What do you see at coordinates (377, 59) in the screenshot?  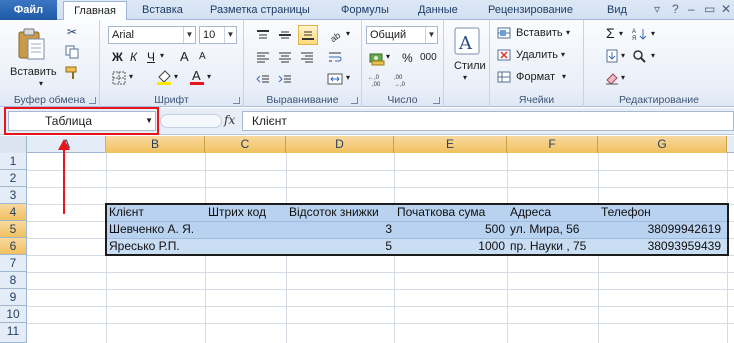 I see `currency-icon` at bounding box center [377, 59].